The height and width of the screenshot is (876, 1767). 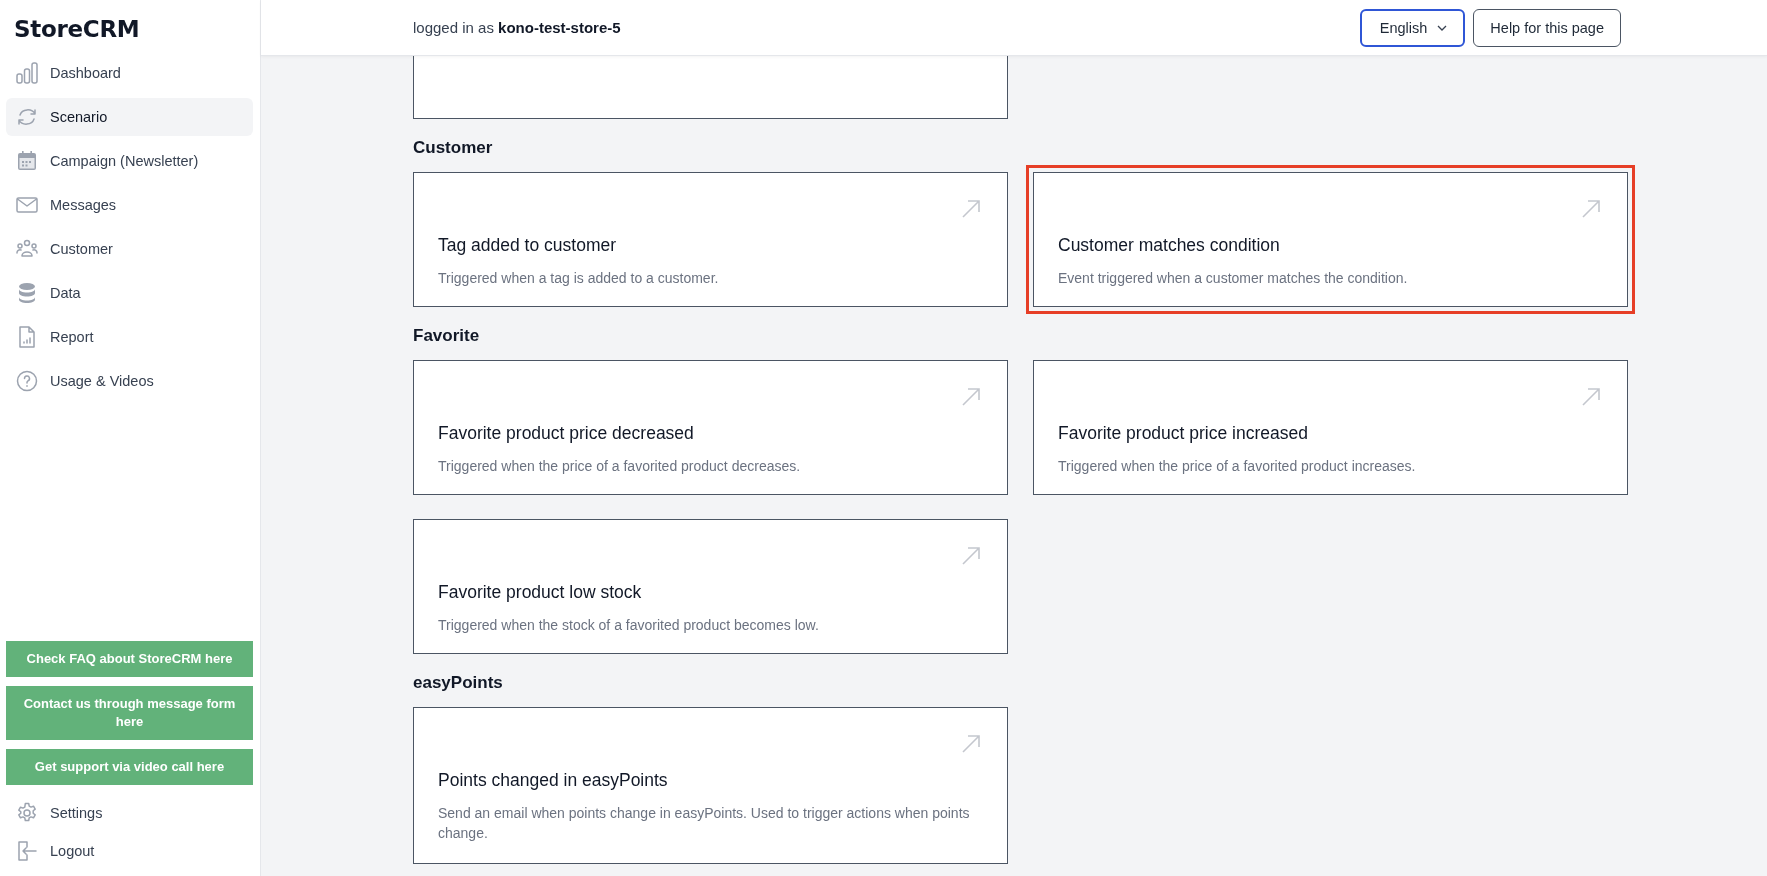 I want to click on bar-chart-icon, so click(x=27, y=73).